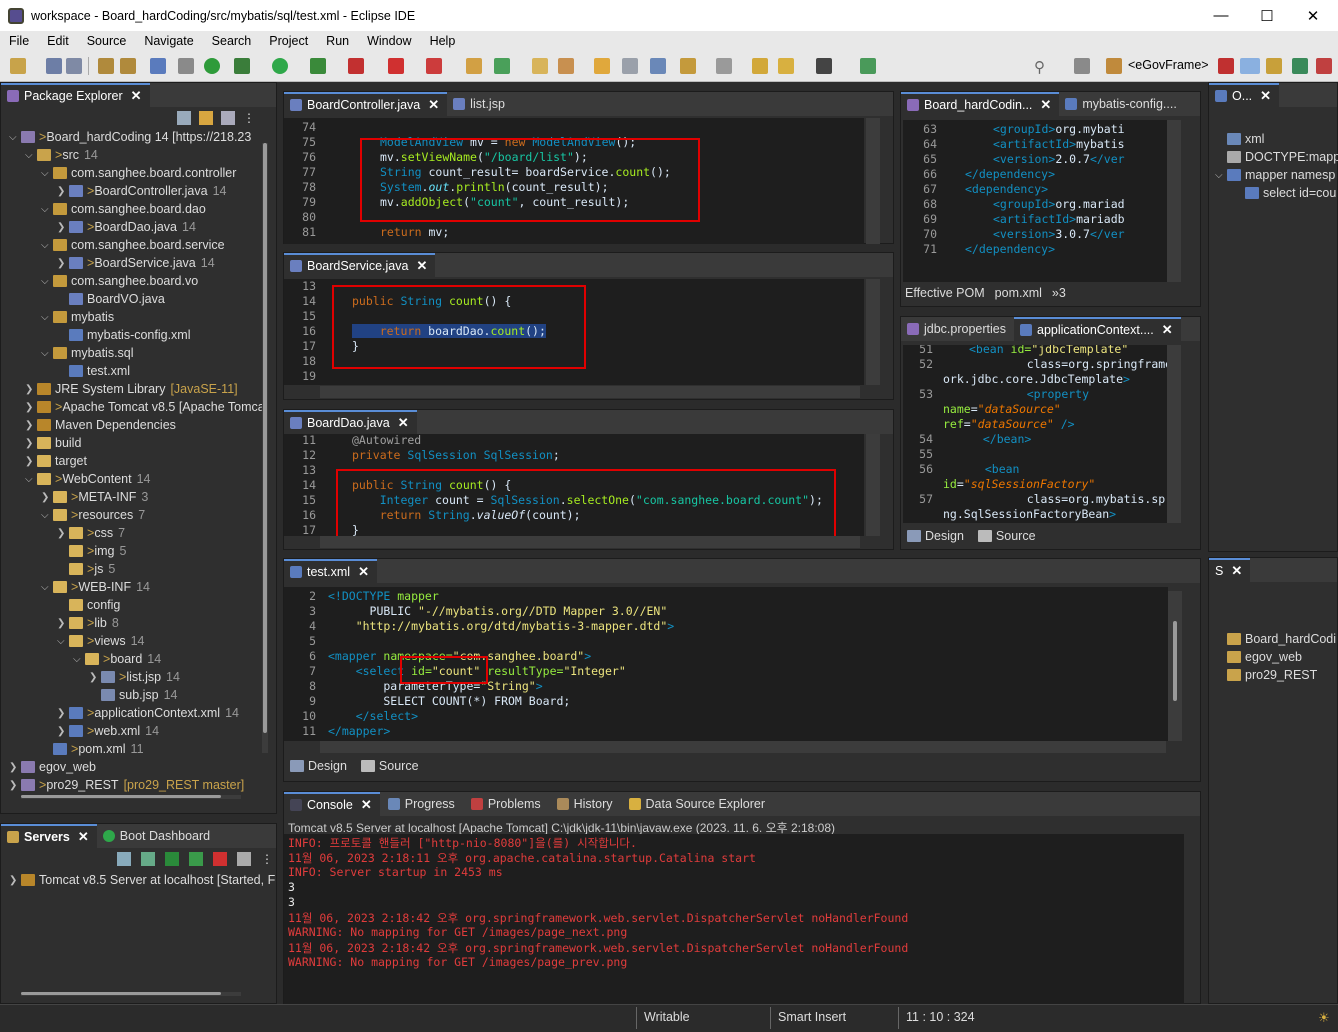  What do you see at coordinates (172, 859) in the screenshot?
I see `start-server-icon` at bounding box center [172, 859].